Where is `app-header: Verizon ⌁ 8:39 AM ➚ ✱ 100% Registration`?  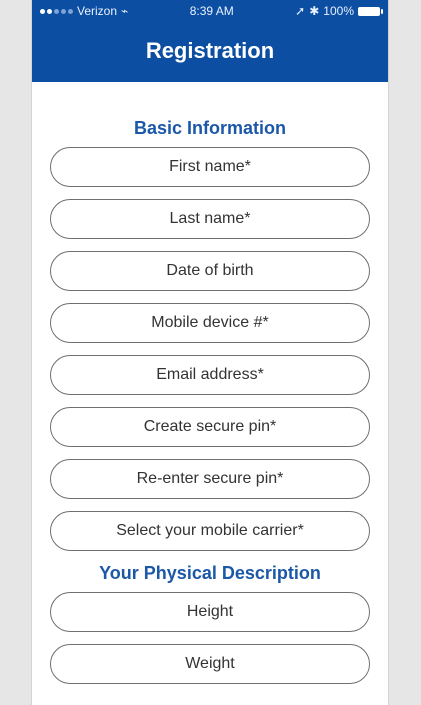 app-header: Verizon ⌁ 8:39 AM ➚ ✱ 100% Registration is located at coordinates (210, 41).